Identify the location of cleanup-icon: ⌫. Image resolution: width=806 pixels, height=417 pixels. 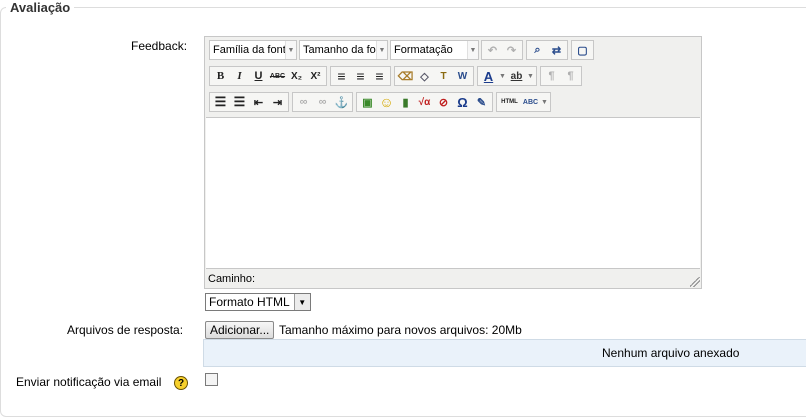
(406, 76).